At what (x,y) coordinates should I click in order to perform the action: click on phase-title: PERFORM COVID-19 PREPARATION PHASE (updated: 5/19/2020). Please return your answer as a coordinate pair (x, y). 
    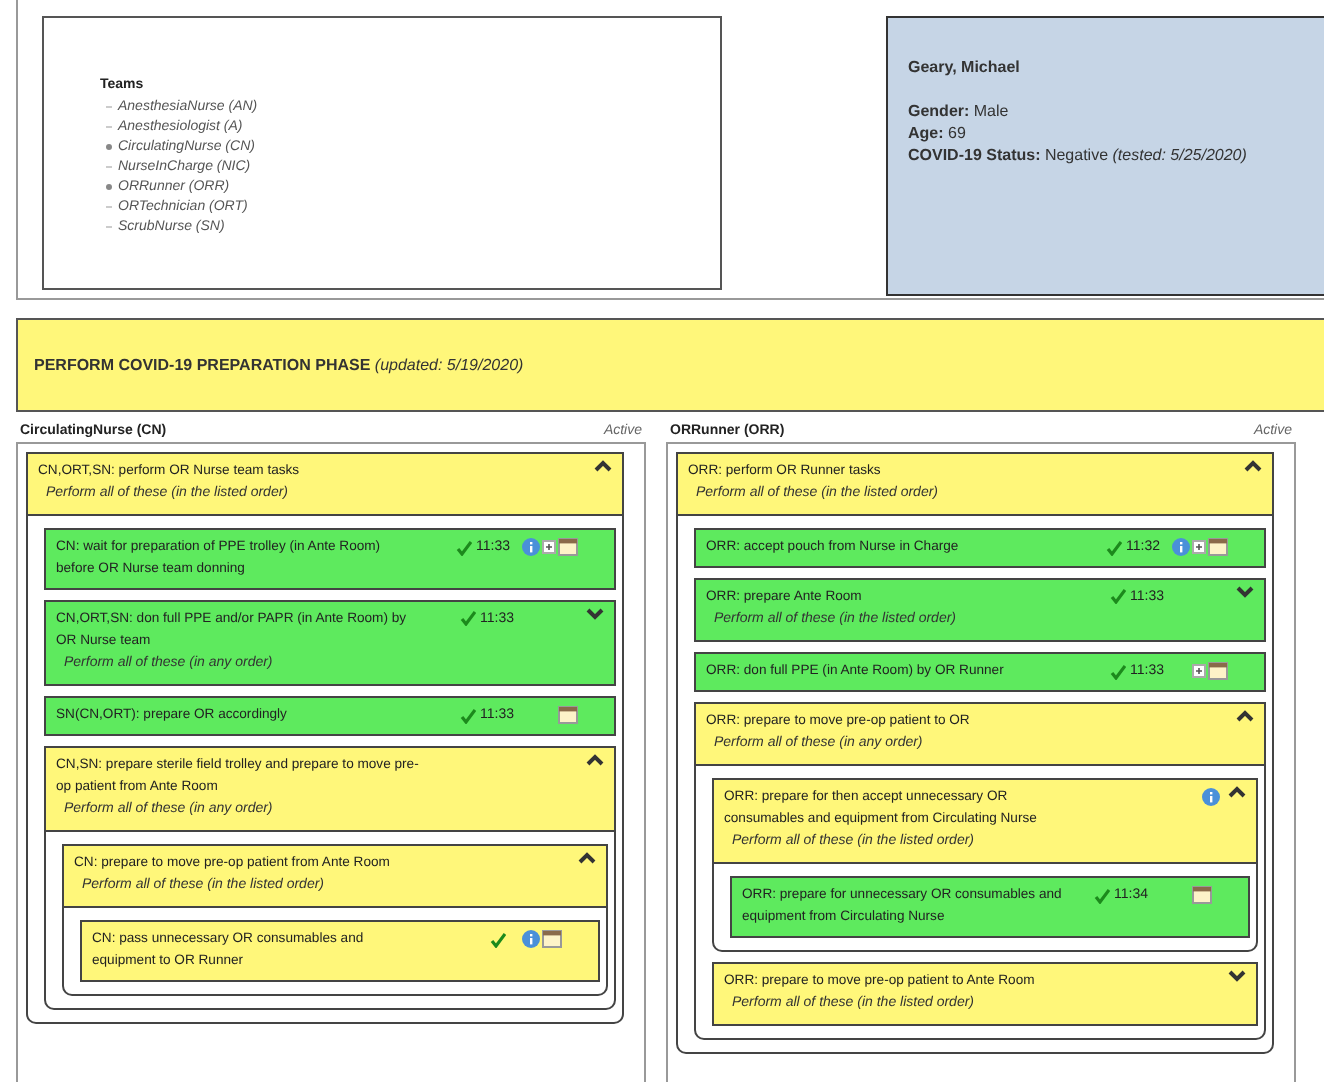
    Looking at the image, I should click on (279, 365).